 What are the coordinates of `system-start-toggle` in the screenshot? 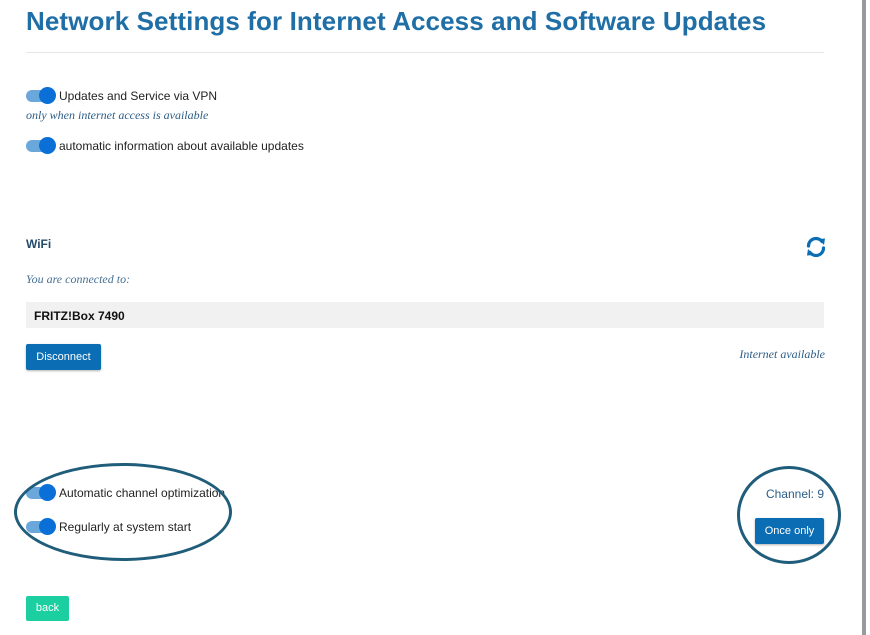 It's located at (41, 526).